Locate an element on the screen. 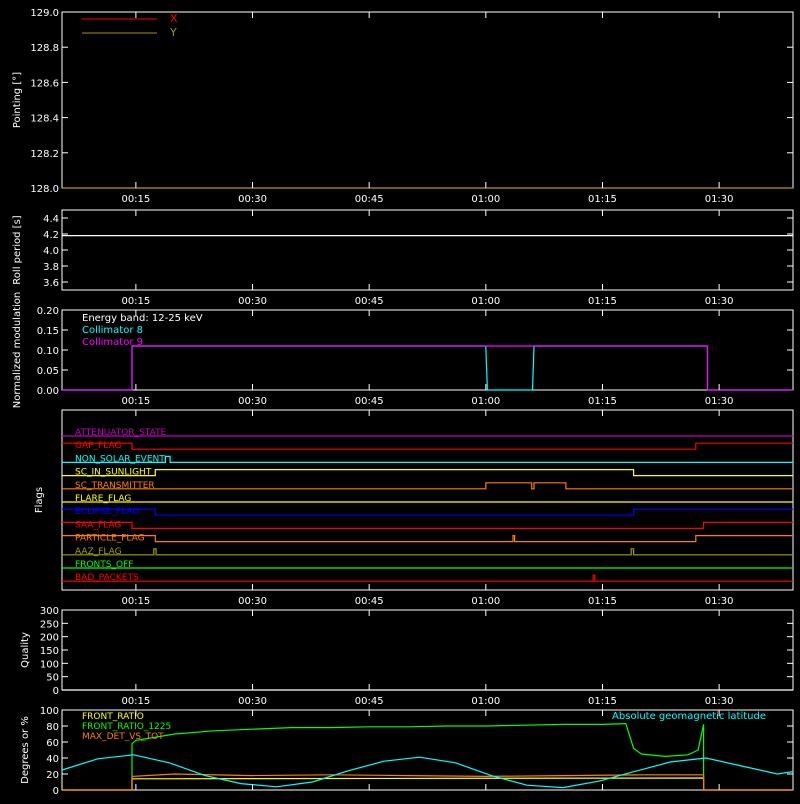 This screenshot has height=804, width=800. y-tick-label: 20 is located at coordinates (52, 775).